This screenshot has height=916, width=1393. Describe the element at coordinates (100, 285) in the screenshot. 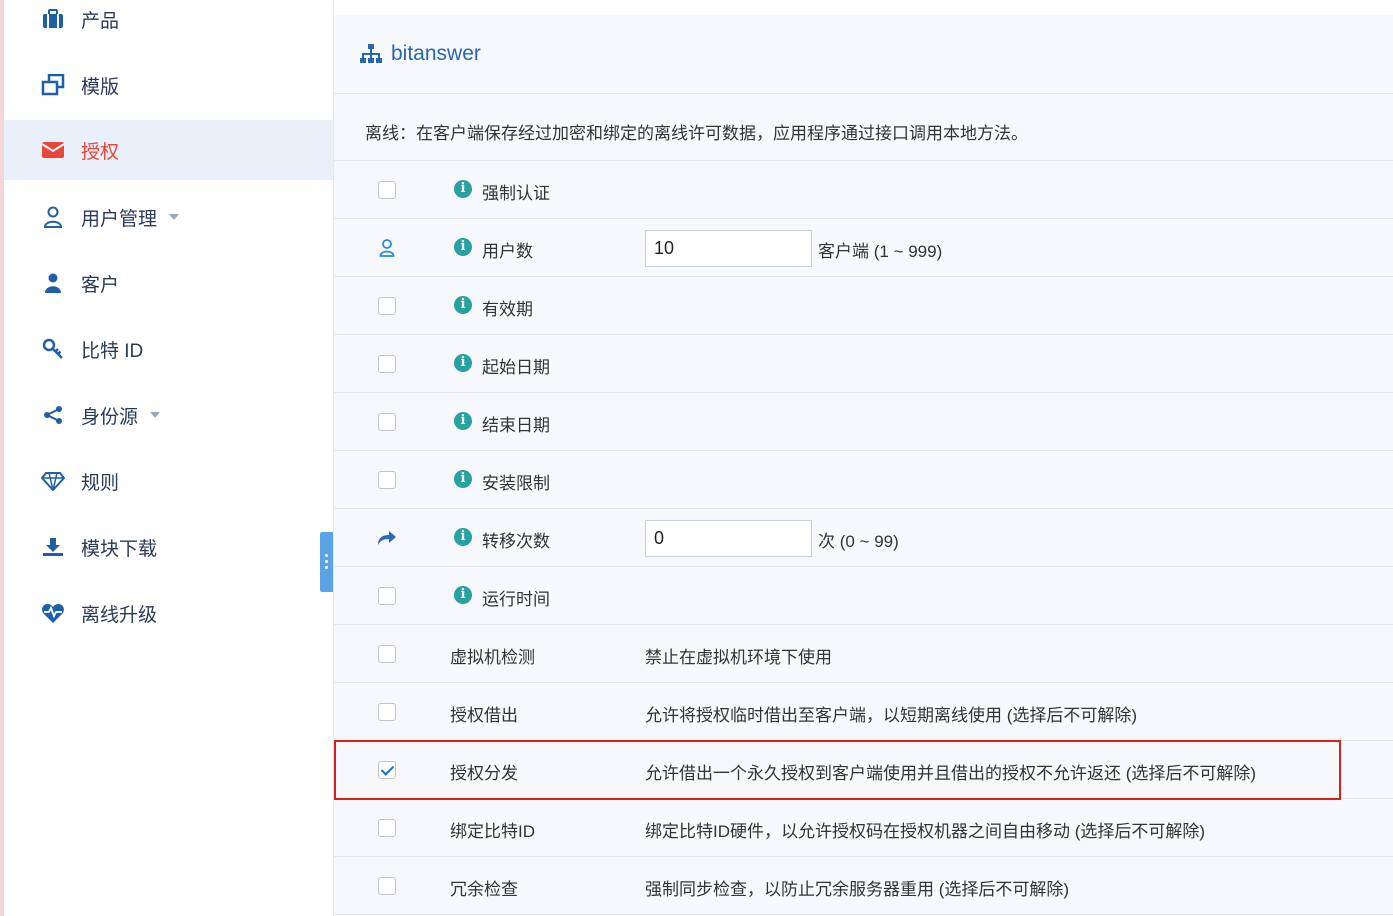

I see `sidebar-item-label: 客户` at that location.